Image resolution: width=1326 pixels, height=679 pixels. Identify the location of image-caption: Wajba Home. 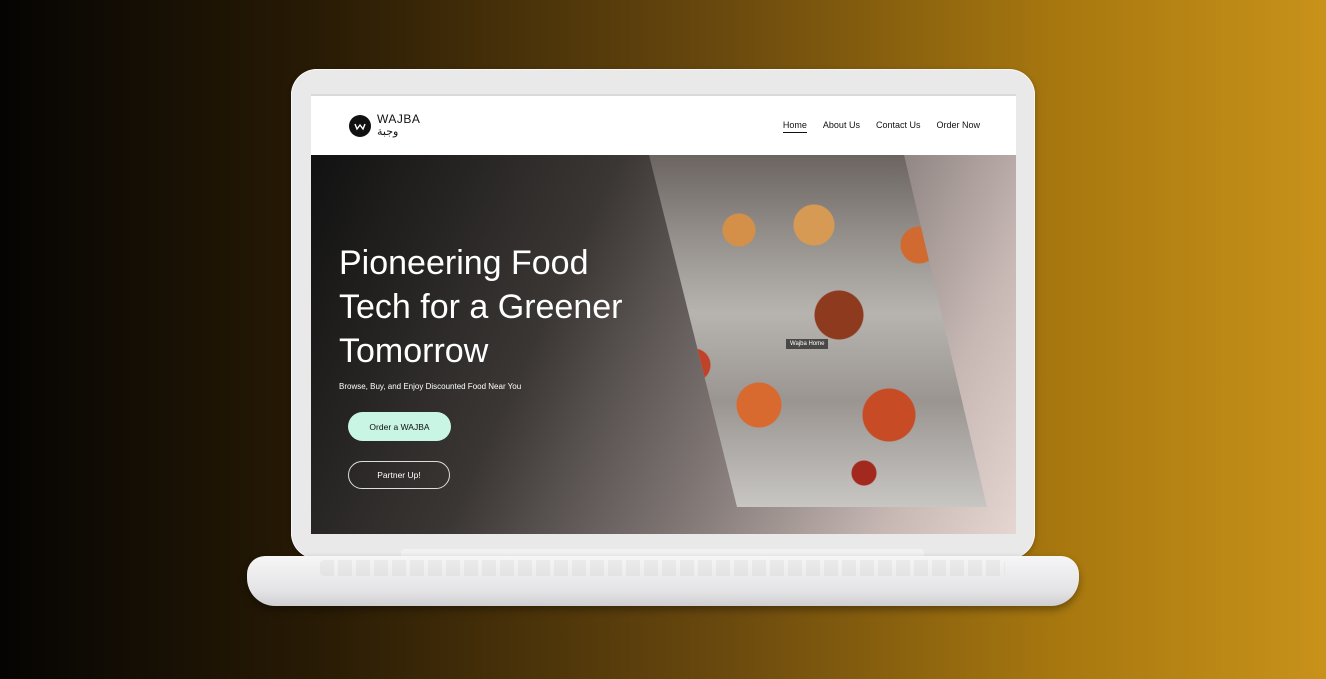
(807, 344).